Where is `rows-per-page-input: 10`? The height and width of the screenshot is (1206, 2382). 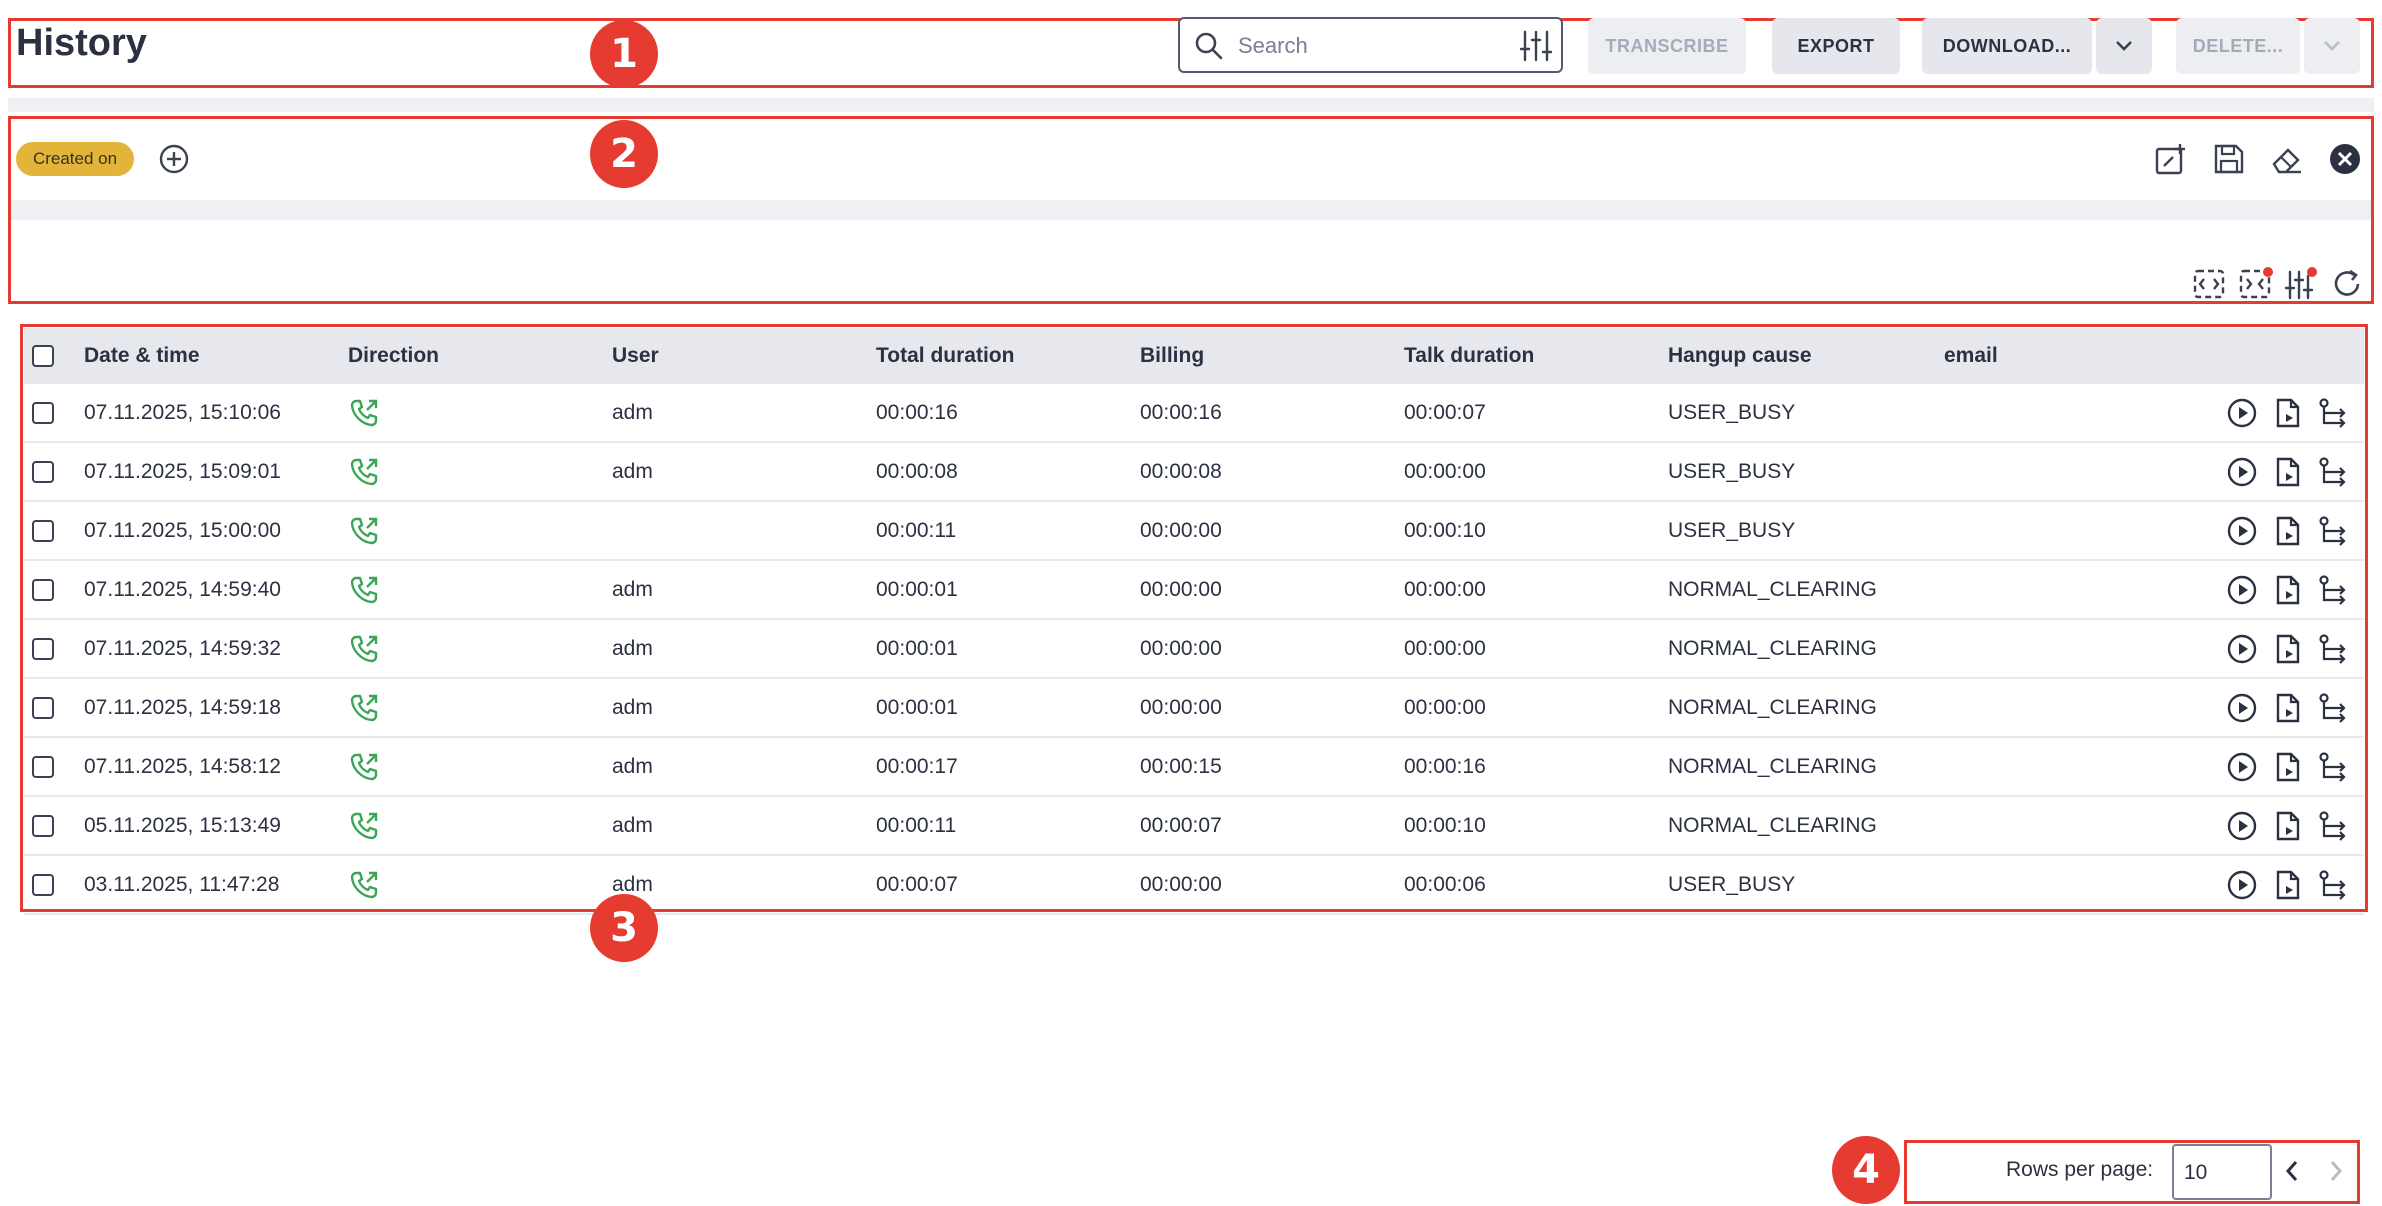
rows-per-page-input: 10 is located at coordinates (2222, 1172).